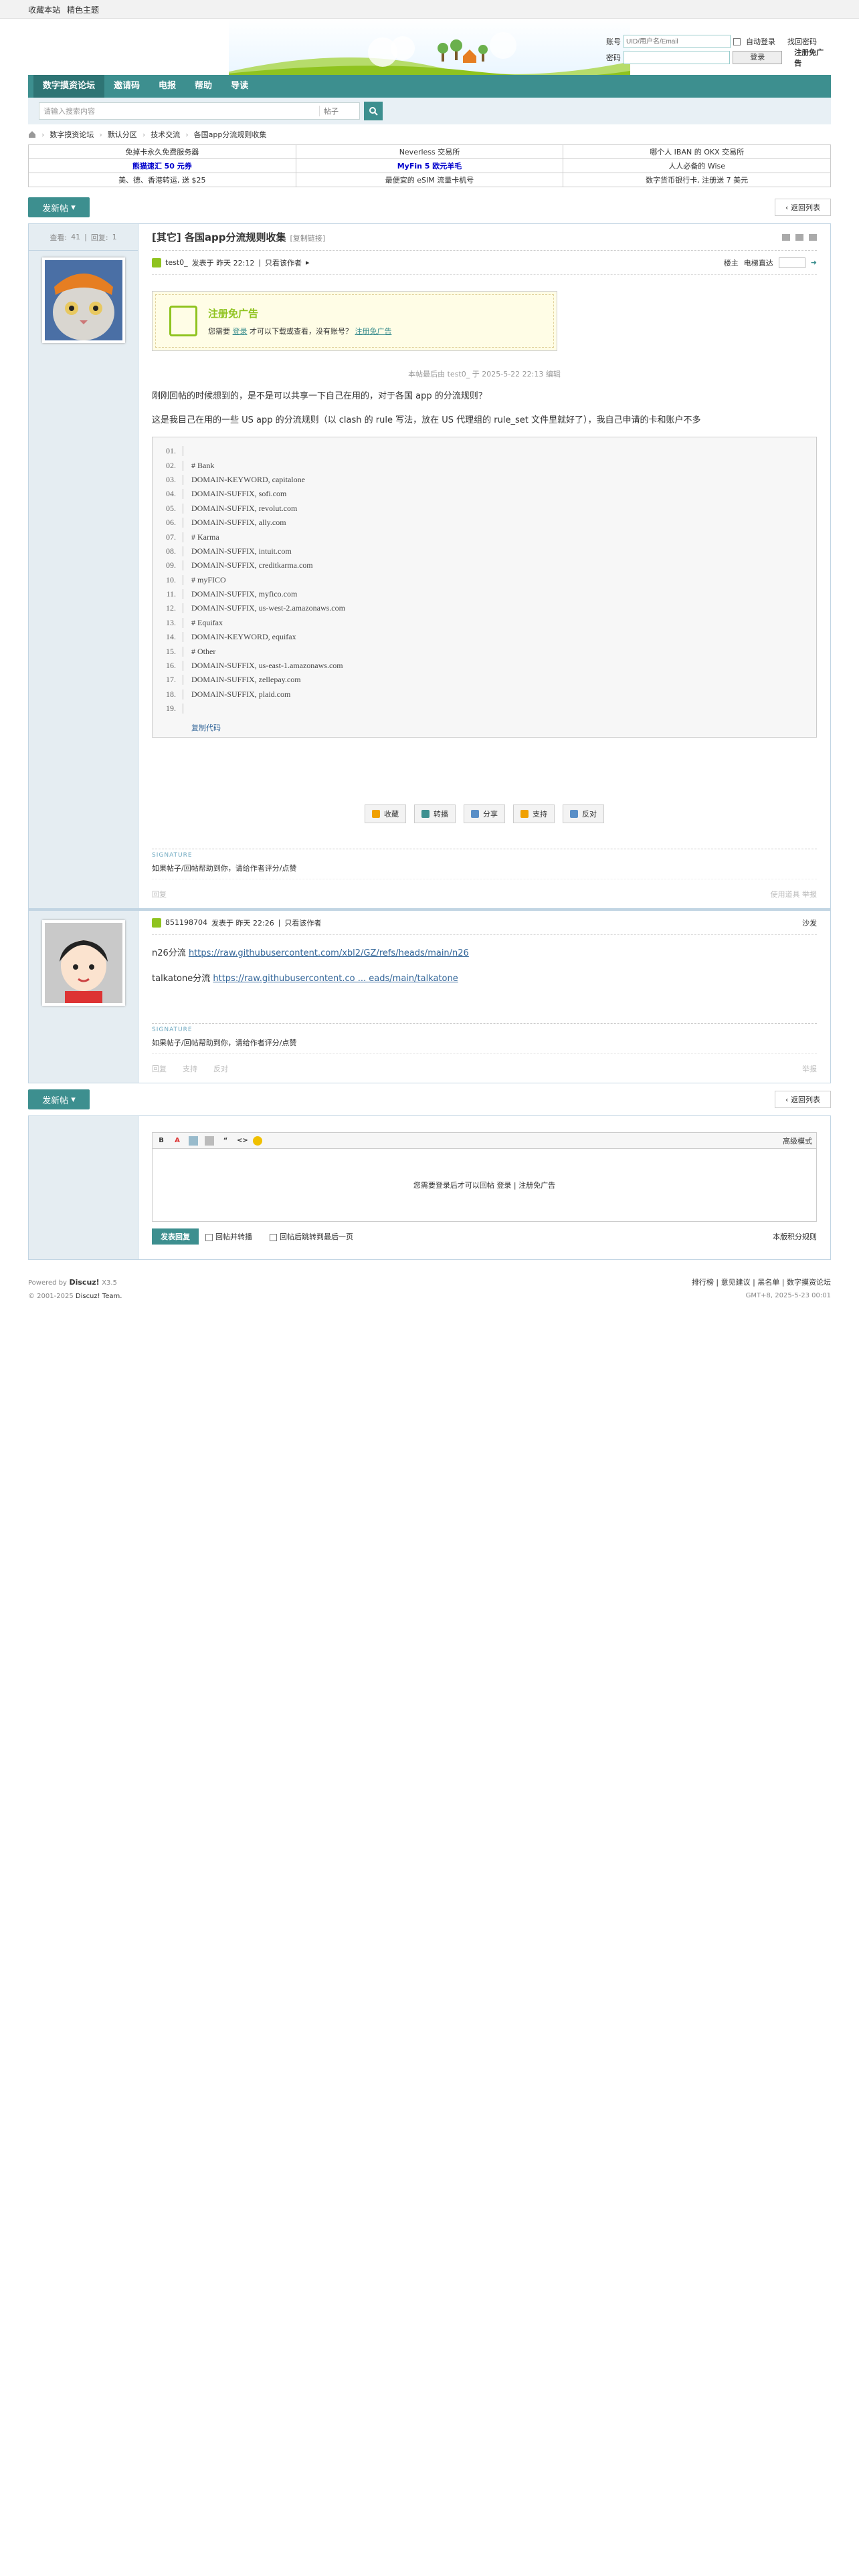 This screenshot has height=2576, width=859. What do you see at coordinates (220, 1068) in the screenshot?
I see `oppose-link: 反对` at bounding box center [220, 1068].